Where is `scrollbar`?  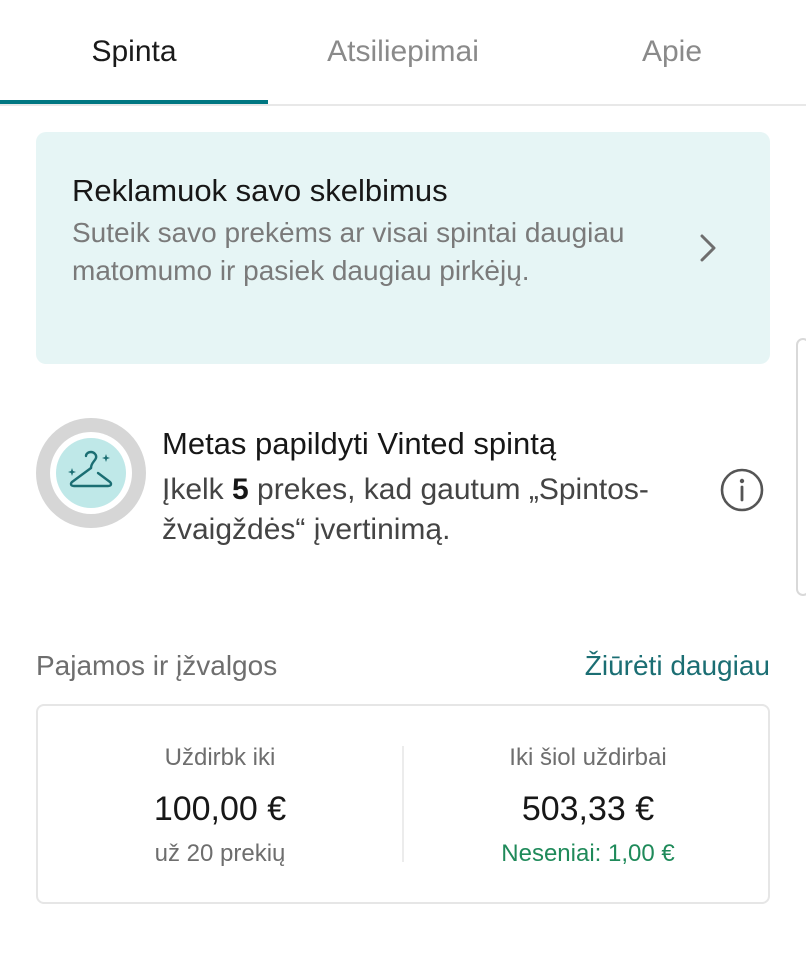
scrollbar is located at coordinates (801, 467).